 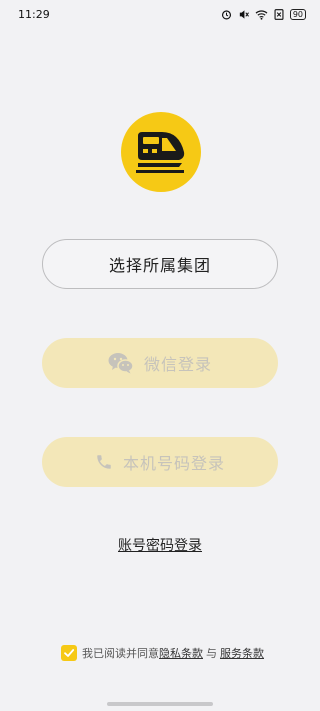 I want to click on check-icon, so click(x=69, y=653).